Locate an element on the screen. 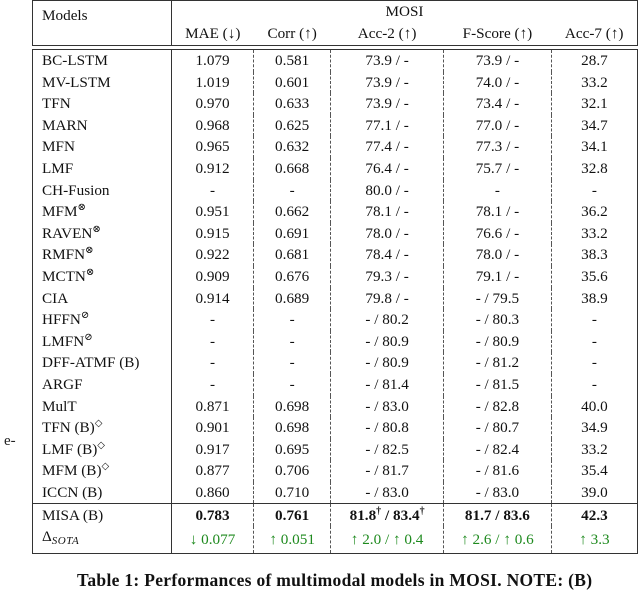  cell-corr: 0.662 is located at coordinates (292, 212).